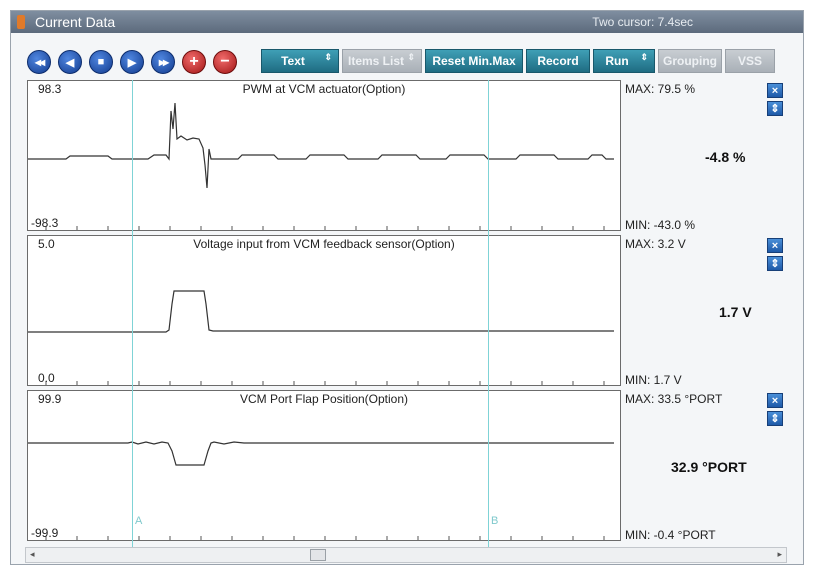 The height and width of the screenshot is (579, 814). What do you see at coordinates (50, 399) in the screenshot?
I see `vcm-port-flap-y-max-label: 99.9` at bounding box center [50, 399].